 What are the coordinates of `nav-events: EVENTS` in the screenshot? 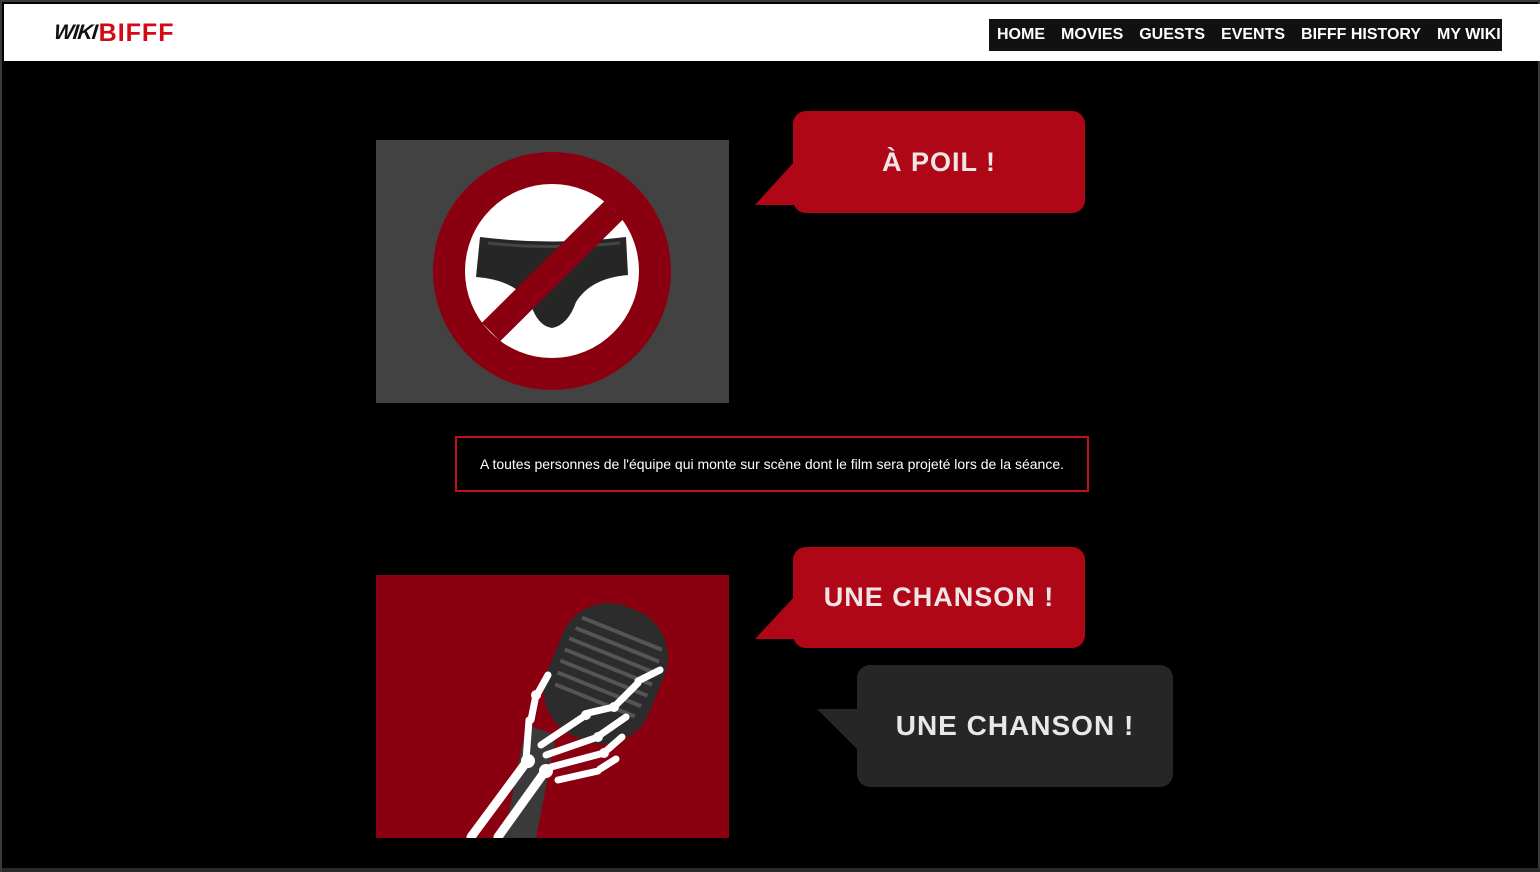 It's located at (1253, 35).